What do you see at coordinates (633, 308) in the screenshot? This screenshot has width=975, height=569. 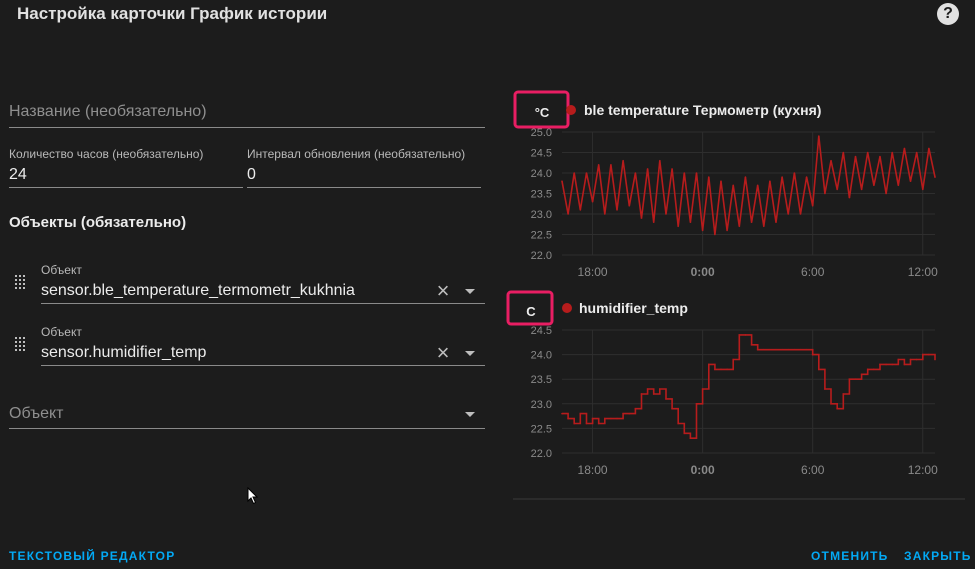 I see `legend-item: humidifier_temp` at bounding box center [633, 308].